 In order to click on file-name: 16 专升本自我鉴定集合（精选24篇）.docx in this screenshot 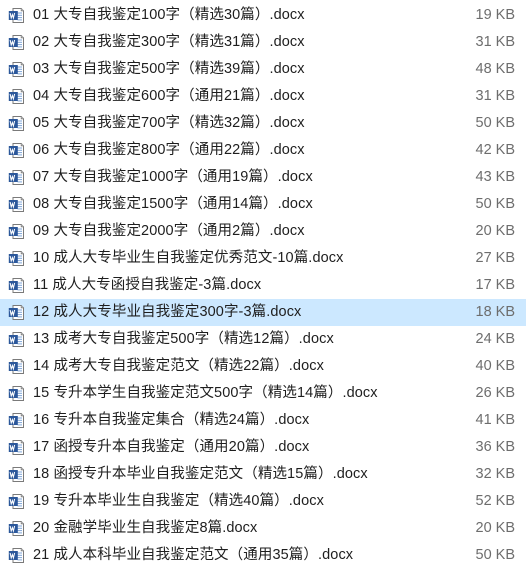, I will do `click(171, 420)`.